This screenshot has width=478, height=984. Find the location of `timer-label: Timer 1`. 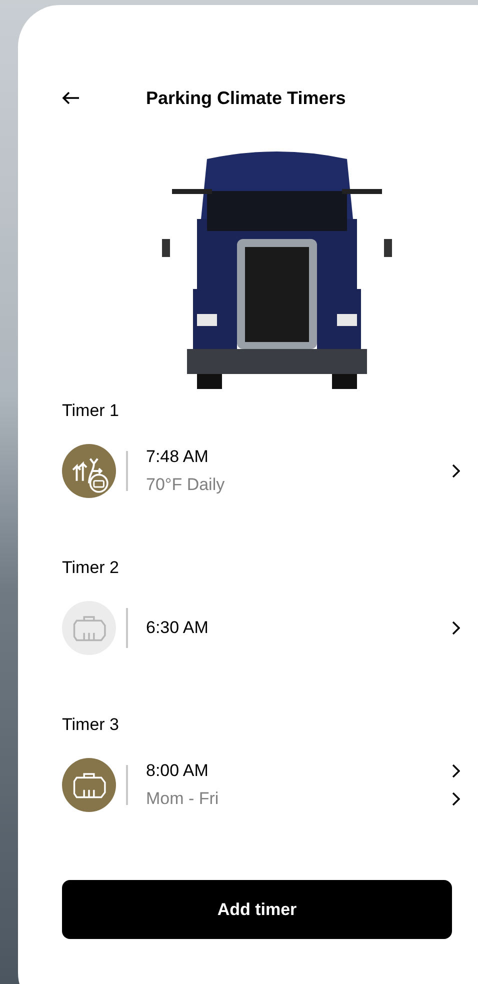

timer-label: Timer 1 is located at coordinates (91, 411).